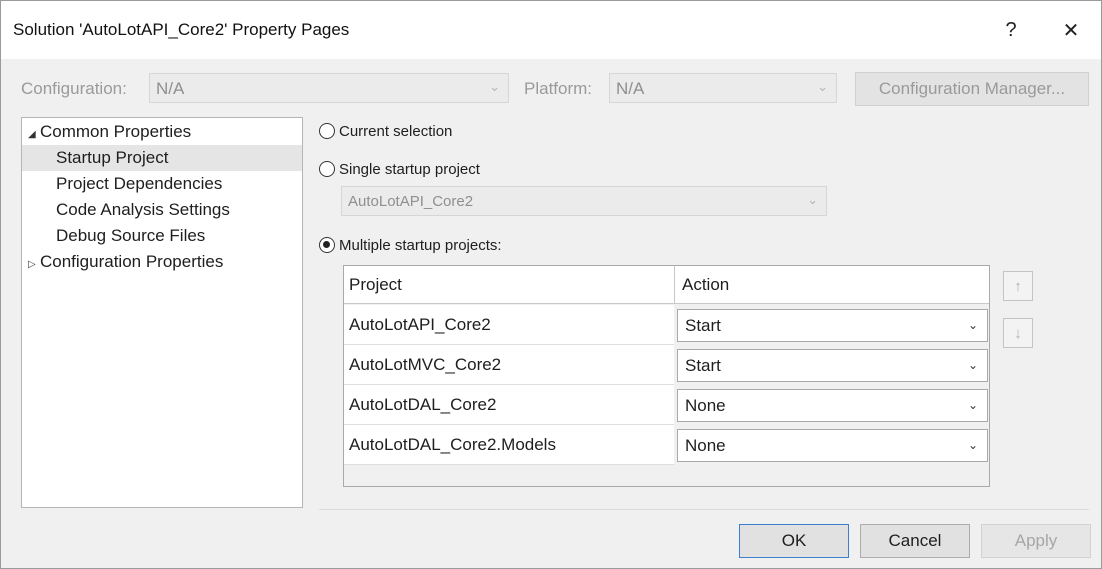 The width and height of the screenshot is (1102, 569). I want to click on radio-single-startup: Single startup project, so click(399, 169).